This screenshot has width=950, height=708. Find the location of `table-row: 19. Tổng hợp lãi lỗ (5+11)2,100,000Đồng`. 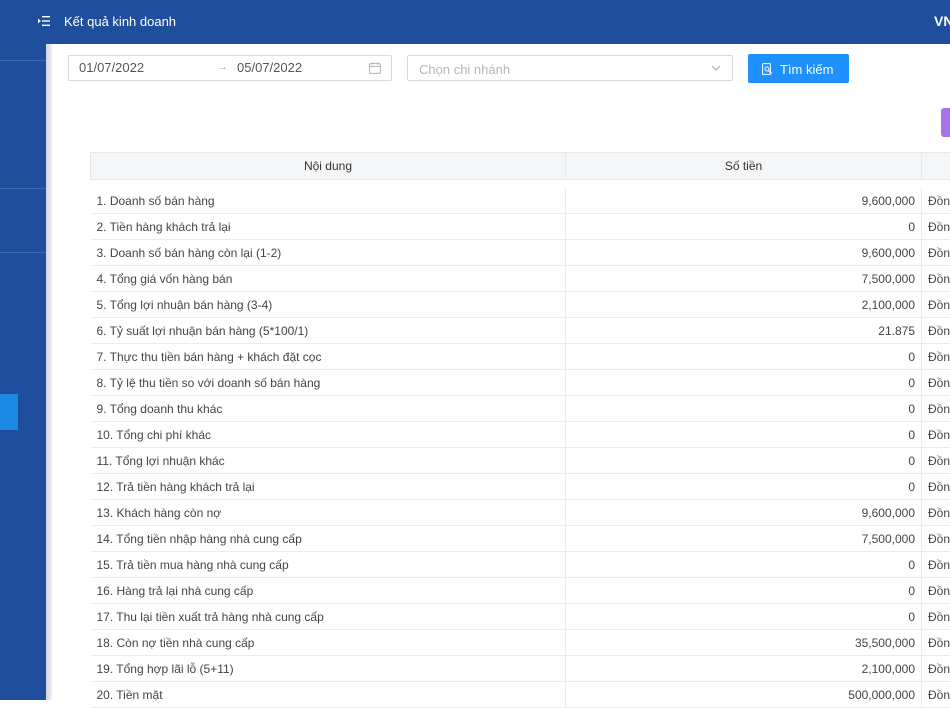

table-row: 19. Tổng hợp lãi lỗ (5+11)2,100,000Đồng is located at coordinates (520, 669).